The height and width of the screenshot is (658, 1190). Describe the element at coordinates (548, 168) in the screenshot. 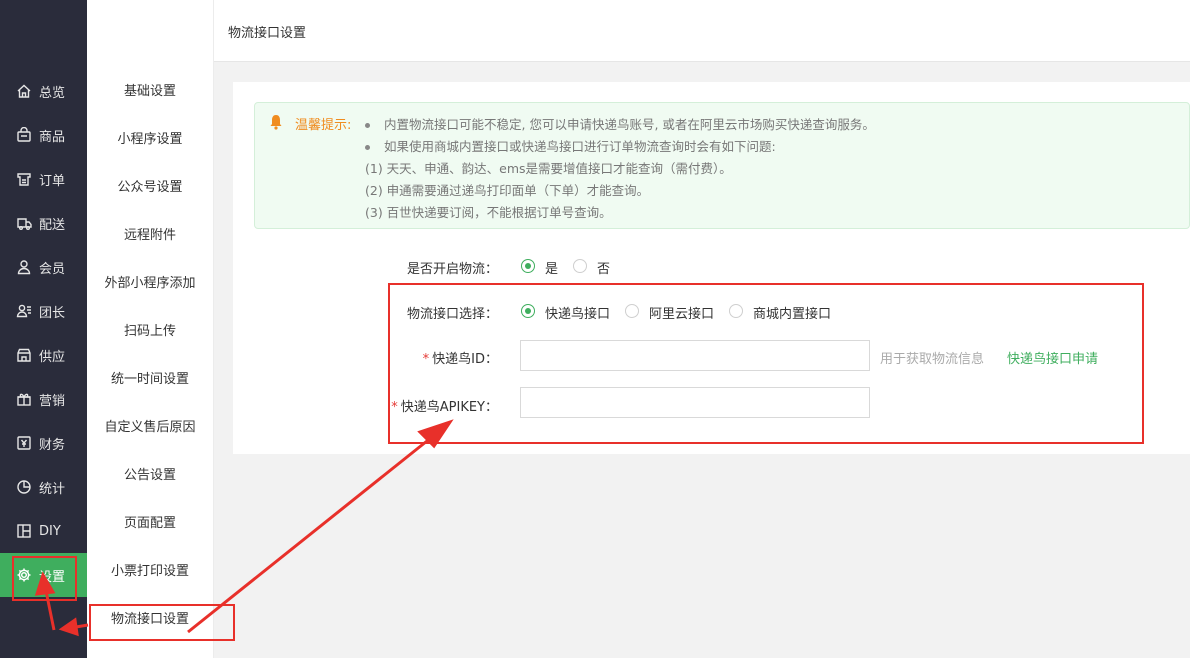

I see `tips-note: (1) 天天、申通、韵达、ems是需要增值接口才能查询（需付费）。` at that location.